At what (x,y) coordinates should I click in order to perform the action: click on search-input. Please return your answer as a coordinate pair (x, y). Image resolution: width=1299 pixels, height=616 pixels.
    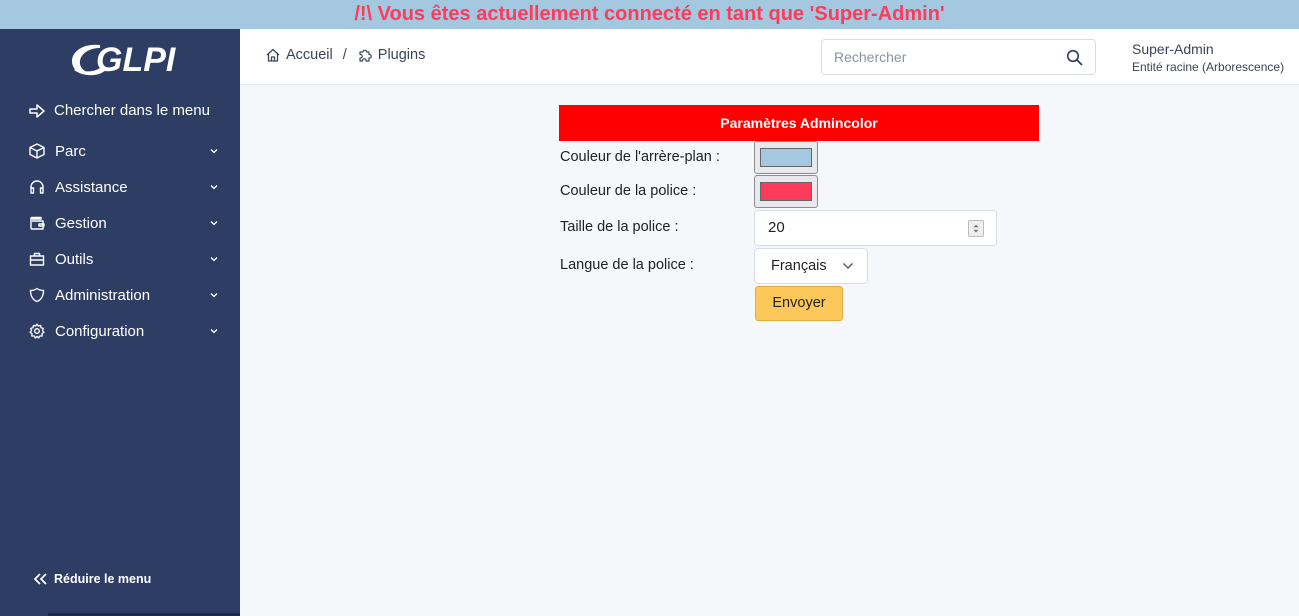
    Looking at the image, I should click on (937, 57).